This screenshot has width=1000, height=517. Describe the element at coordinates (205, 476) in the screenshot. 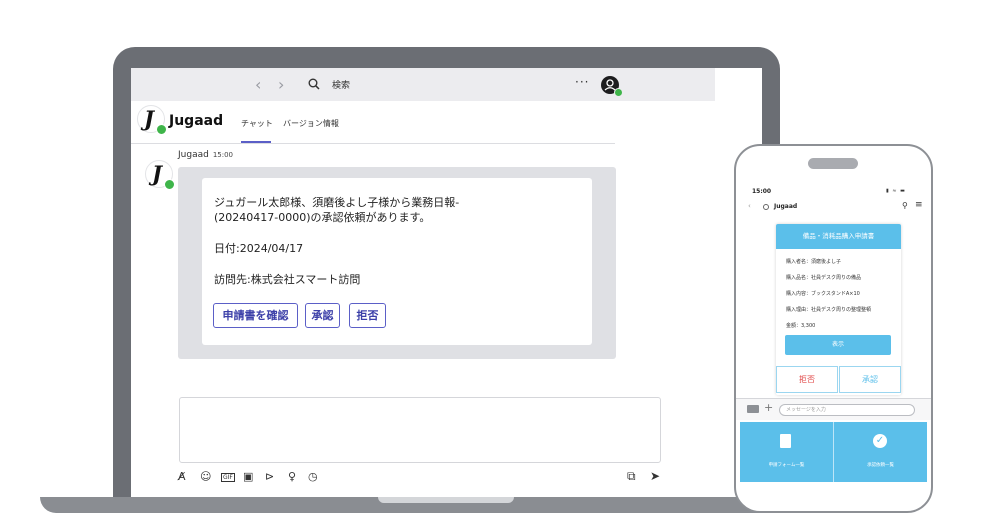

I see `emoji-icon: ☺` at that location.